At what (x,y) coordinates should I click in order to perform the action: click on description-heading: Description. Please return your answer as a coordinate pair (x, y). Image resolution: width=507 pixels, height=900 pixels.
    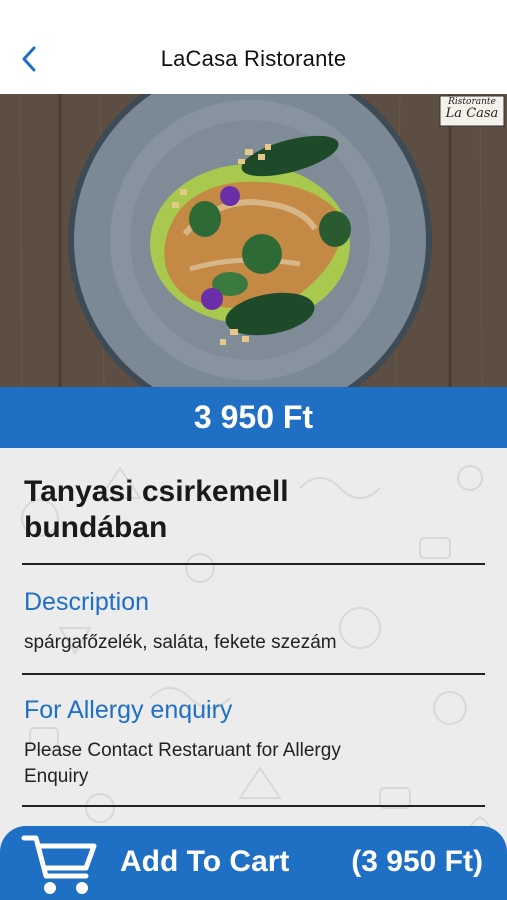
    Looking at the image, I should click on (87, 602).